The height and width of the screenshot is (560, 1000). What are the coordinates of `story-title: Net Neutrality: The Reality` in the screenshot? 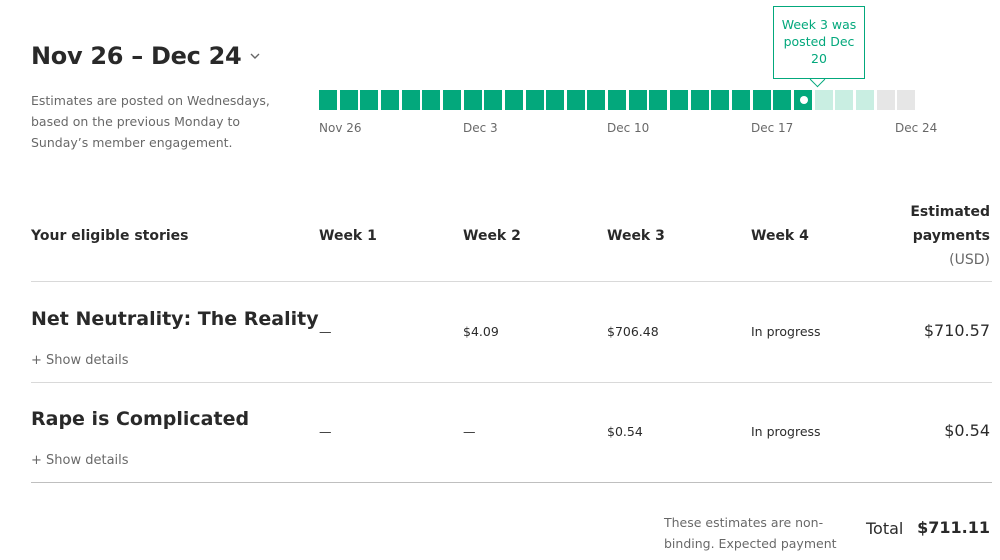 It's located at (175, 319).